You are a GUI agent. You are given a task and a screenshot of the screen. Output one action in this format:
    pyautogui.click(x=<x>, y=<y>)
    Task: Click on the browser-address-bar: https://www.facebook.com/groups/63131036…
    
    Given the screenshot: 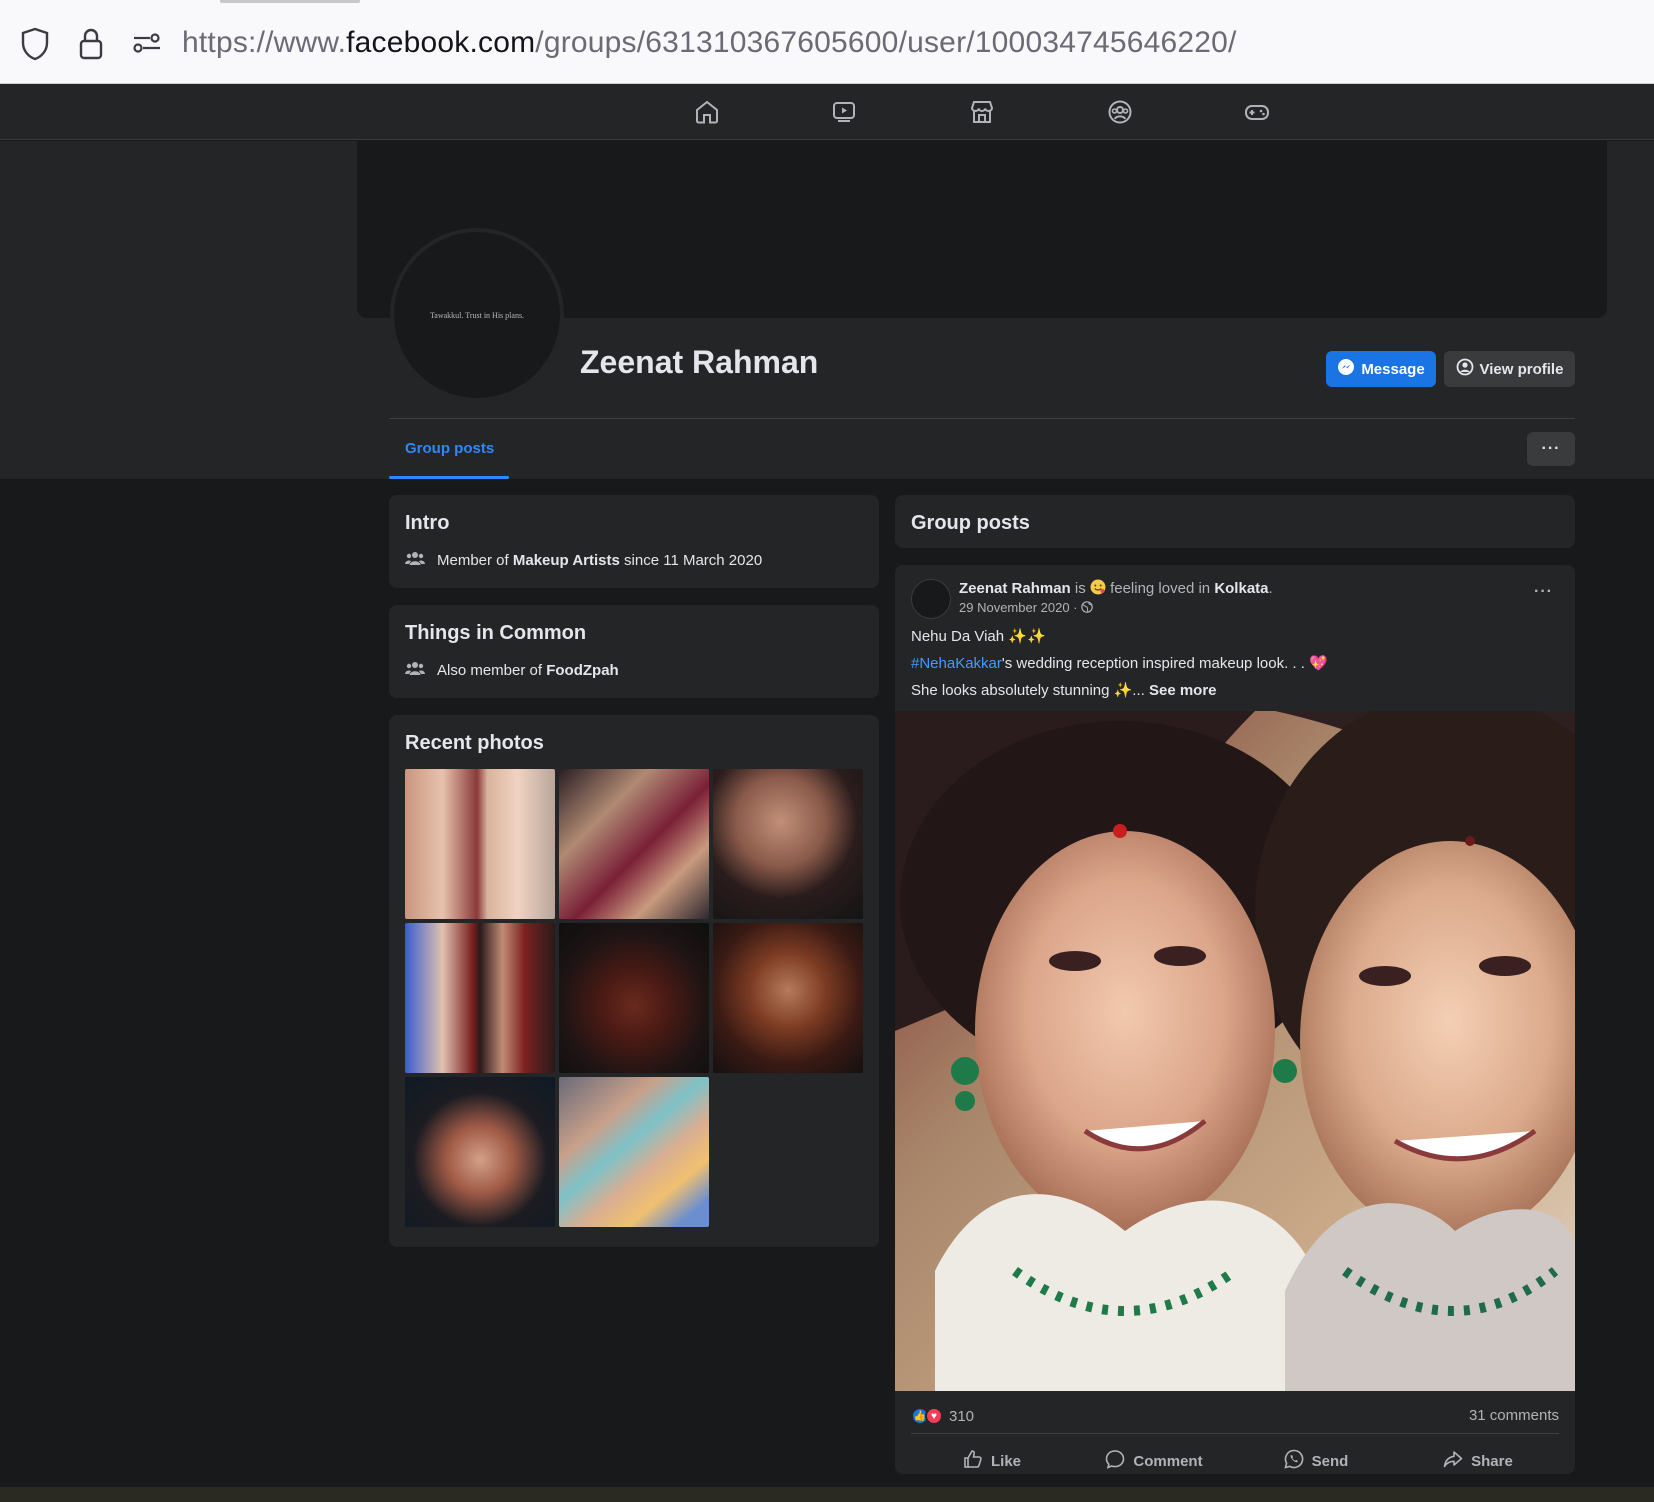 What is the action you would take?
    pyautogui.click(x=827, y=42)
    